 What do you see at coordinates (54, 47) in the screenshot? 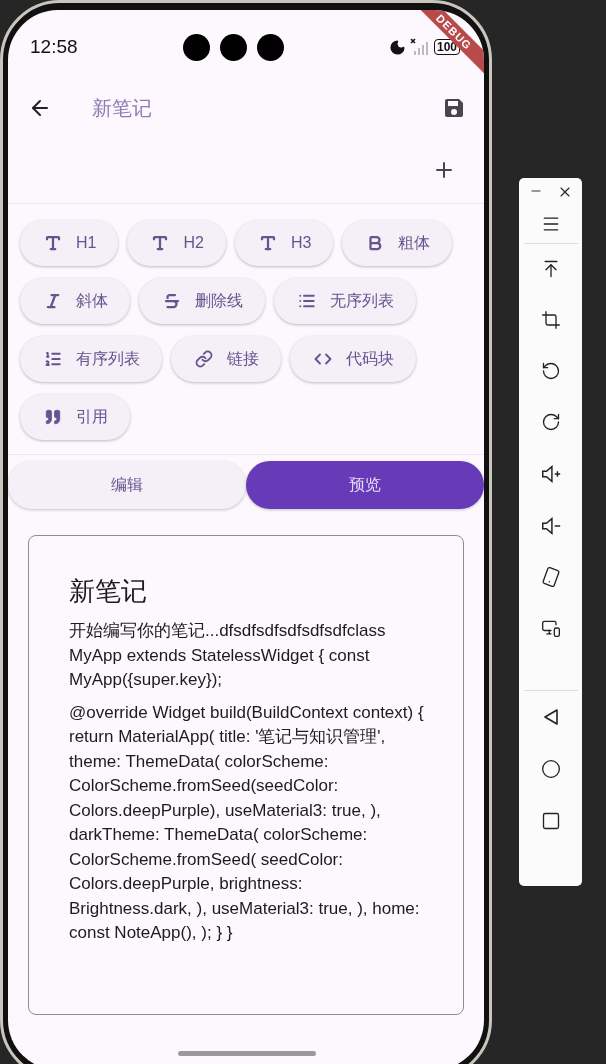
I see `status-time: 12:58` at bounding box center [54, 47].